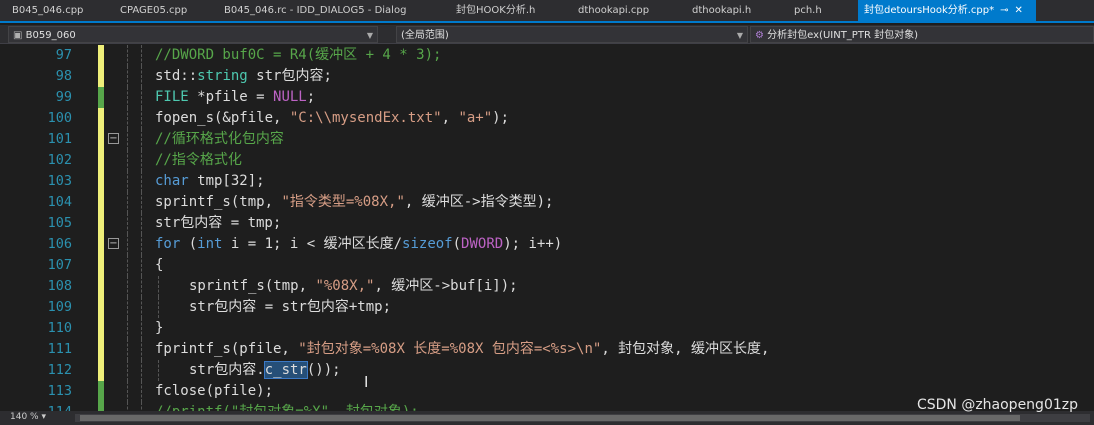 This screenshot has width=1094, height=425. I want to click on code-text: std::string str包内容;, so click(243, 76).